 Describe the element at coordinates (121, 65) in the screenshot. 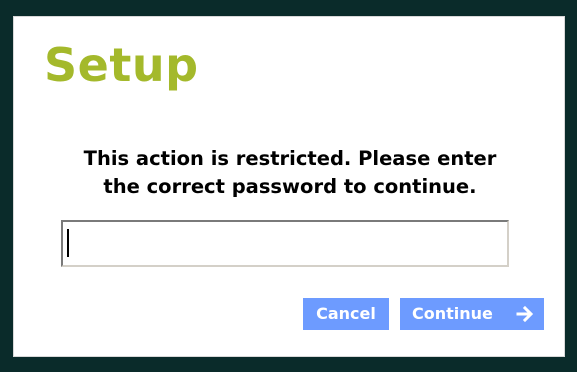

I see `dialog-title: Setup` at that location.